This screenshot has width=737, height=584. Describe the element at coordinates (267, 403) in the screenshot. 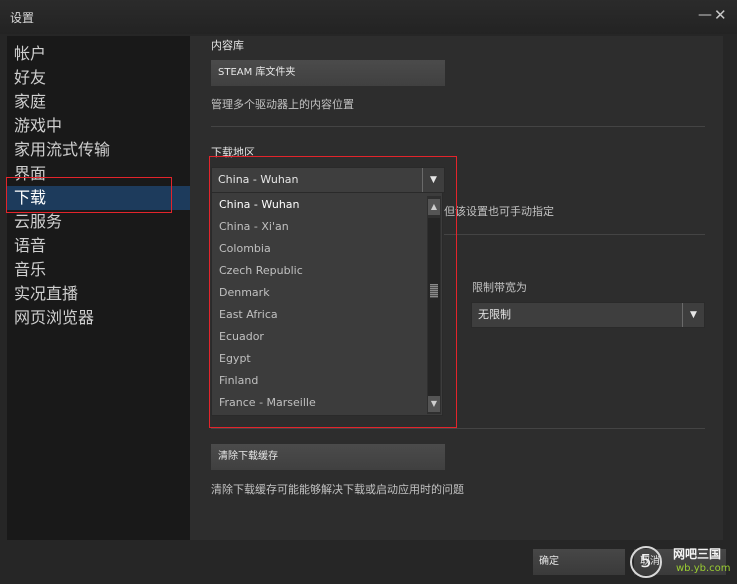

I see `region-option: France - Marseille` at that location.